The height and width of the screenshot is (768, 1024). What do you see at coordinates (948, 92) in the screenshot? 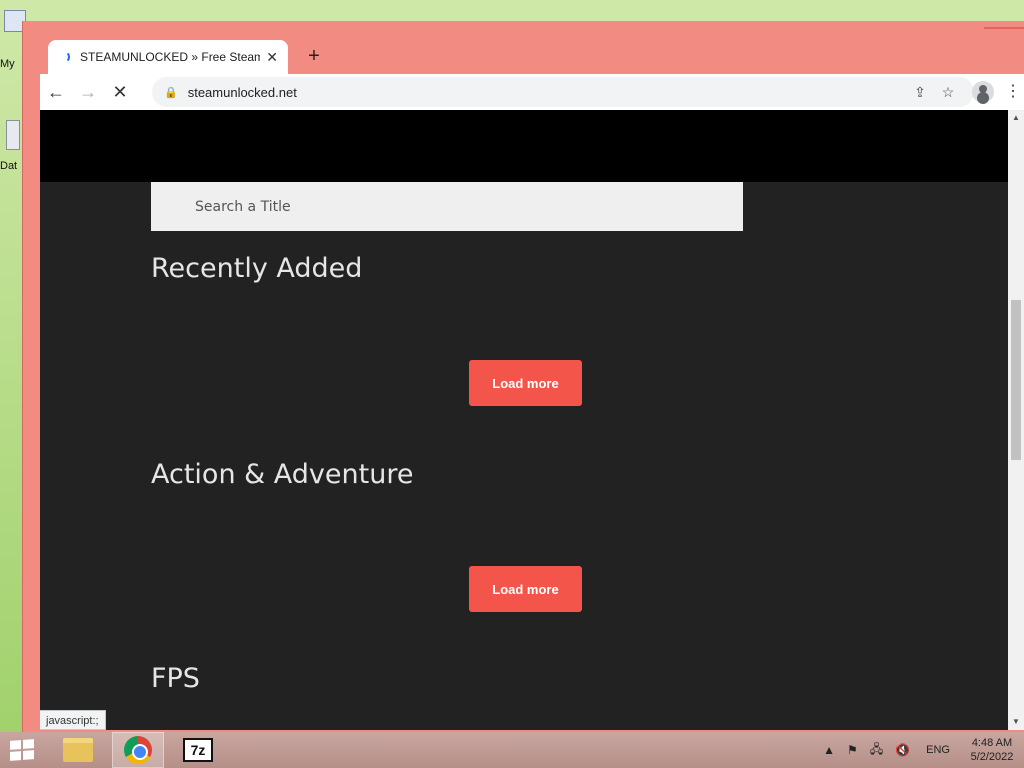
I see `bookmark-star-icon: ☆` at bounding box center [948, 92].